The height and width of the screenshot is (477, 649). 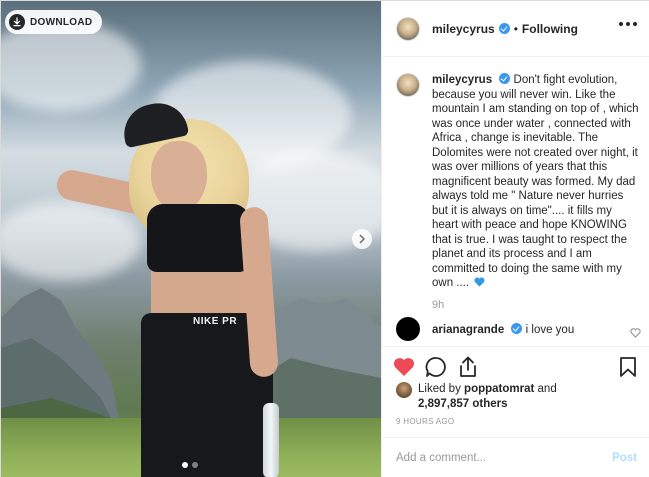 What do you see at coordinates (628, 367) in the screenshot?
I see `bookmark-icon` at bounding box center [628, 367].